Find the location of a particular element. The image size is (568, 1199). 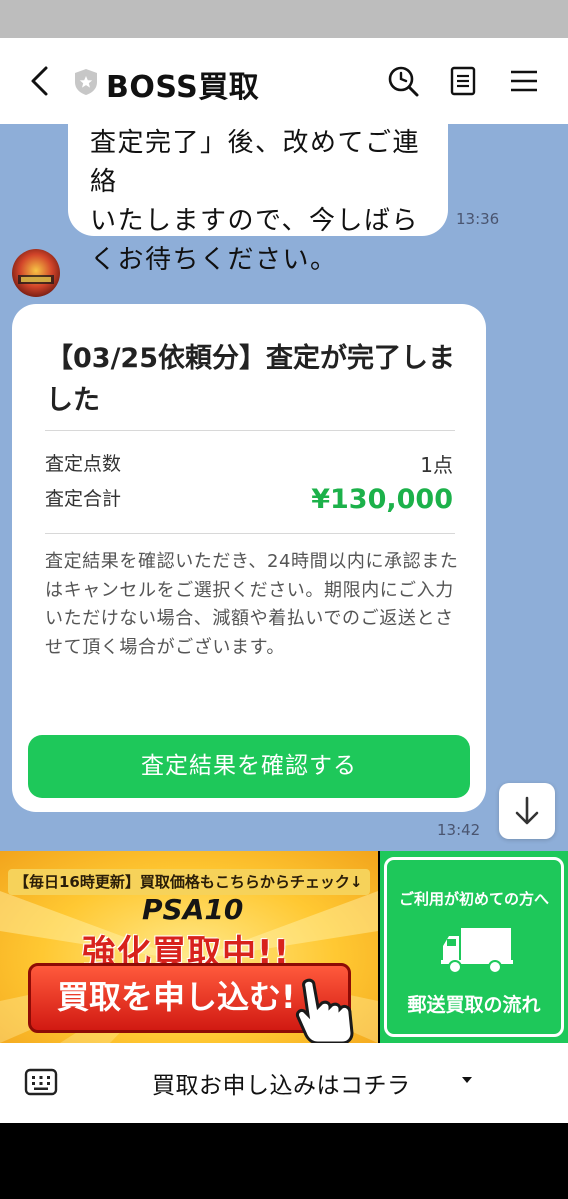

scroll-to-bottom-button is located at coordinates (527, 811).